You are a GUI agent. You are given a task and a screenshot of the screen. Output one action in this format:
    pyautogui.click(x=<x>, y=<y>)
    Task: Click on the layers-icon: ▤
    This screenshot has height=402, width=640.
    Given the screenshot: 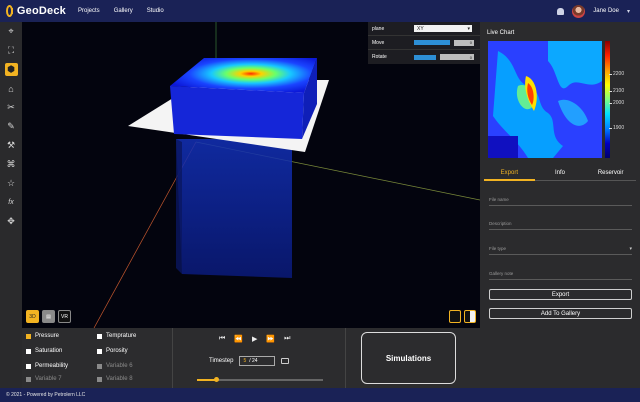 What is the action you would take?
    pyautogui.click(x=48, y=316)
    